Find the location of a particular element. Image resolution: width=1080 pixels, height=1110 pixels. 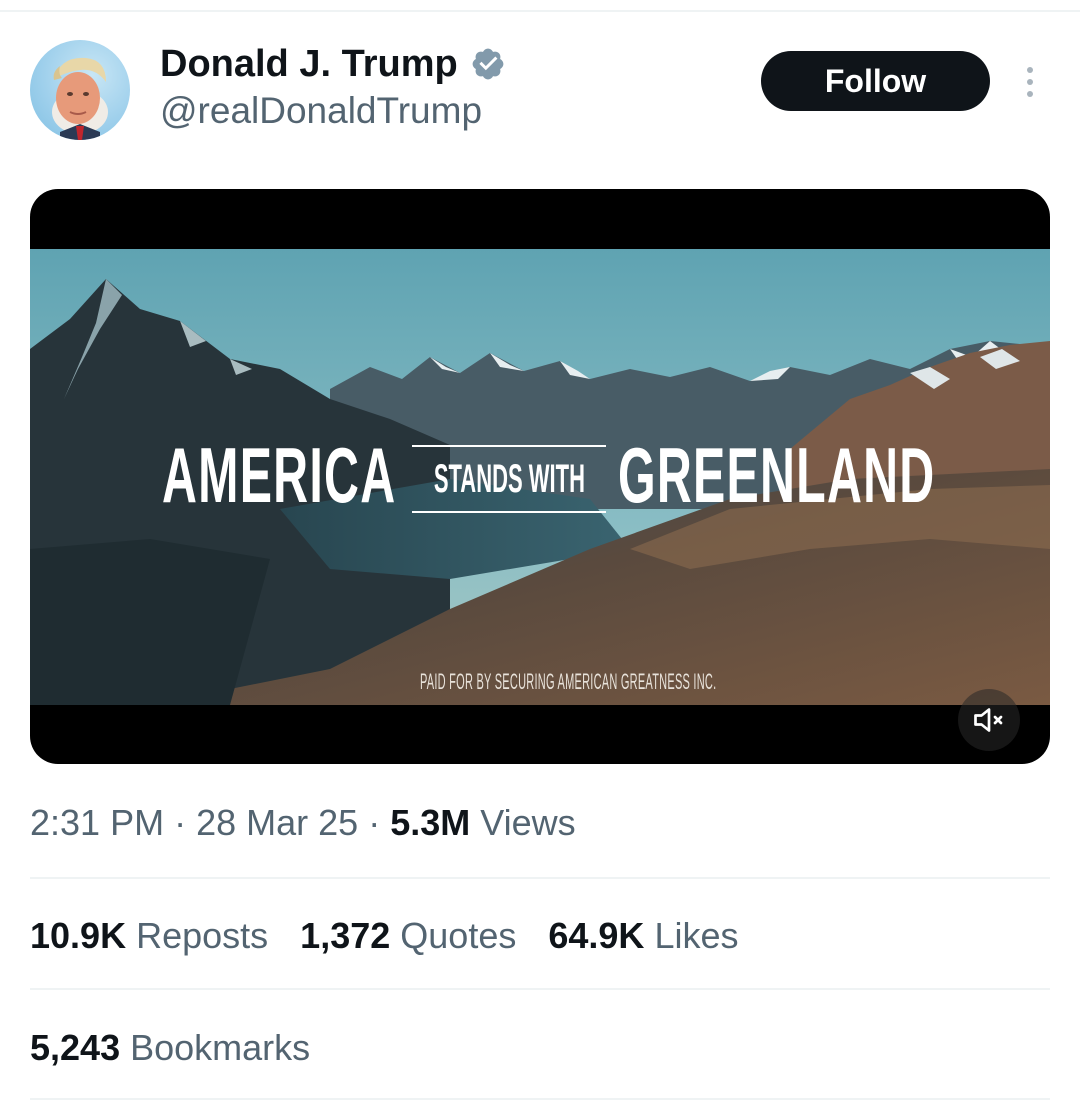

likes-label: Likes is located at coordinates (696, 935).